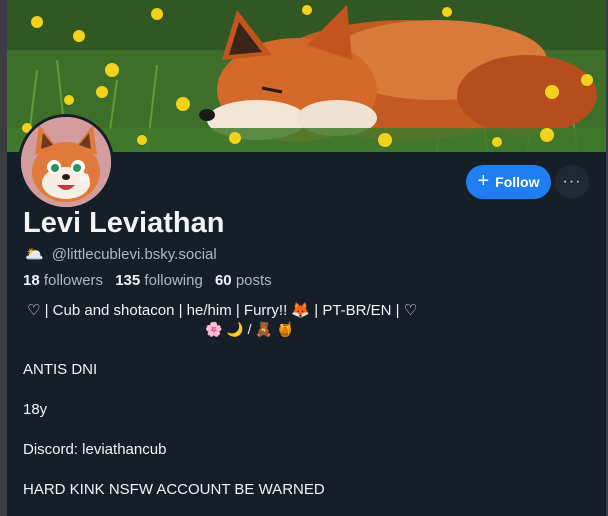  I want to click on avatar-image, so click(66, 162).